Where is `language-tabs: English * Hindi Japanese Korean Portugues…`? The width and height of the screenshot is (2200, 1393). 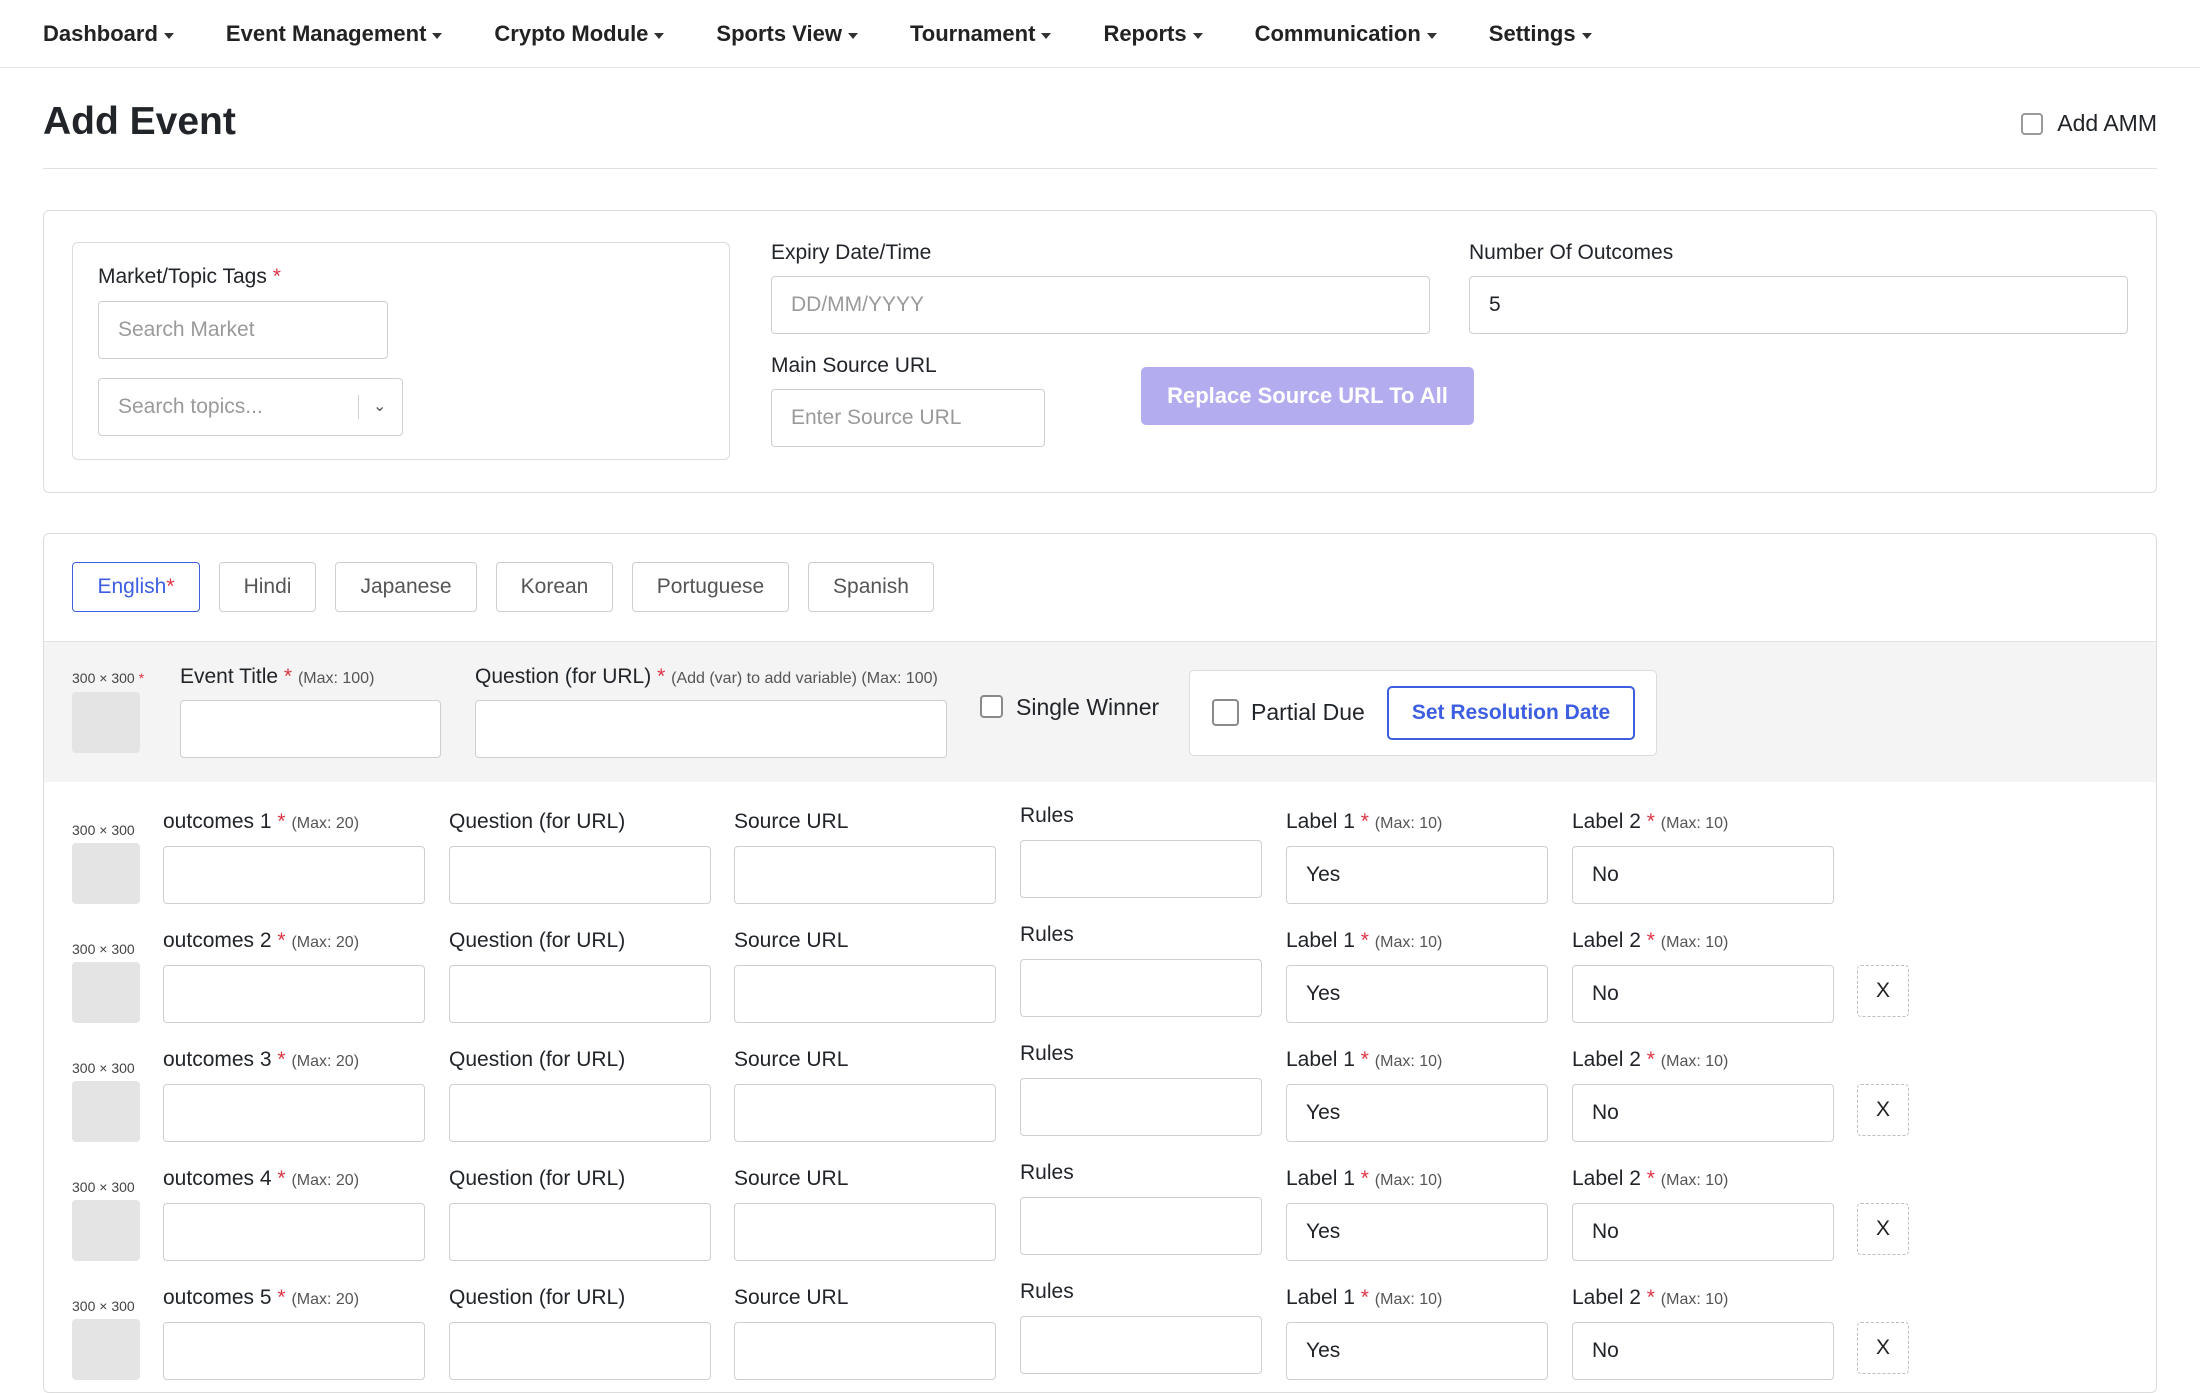
language-tabs: English * Hindi Japanese Korean Portugues… is located at coordinates (512, 587).